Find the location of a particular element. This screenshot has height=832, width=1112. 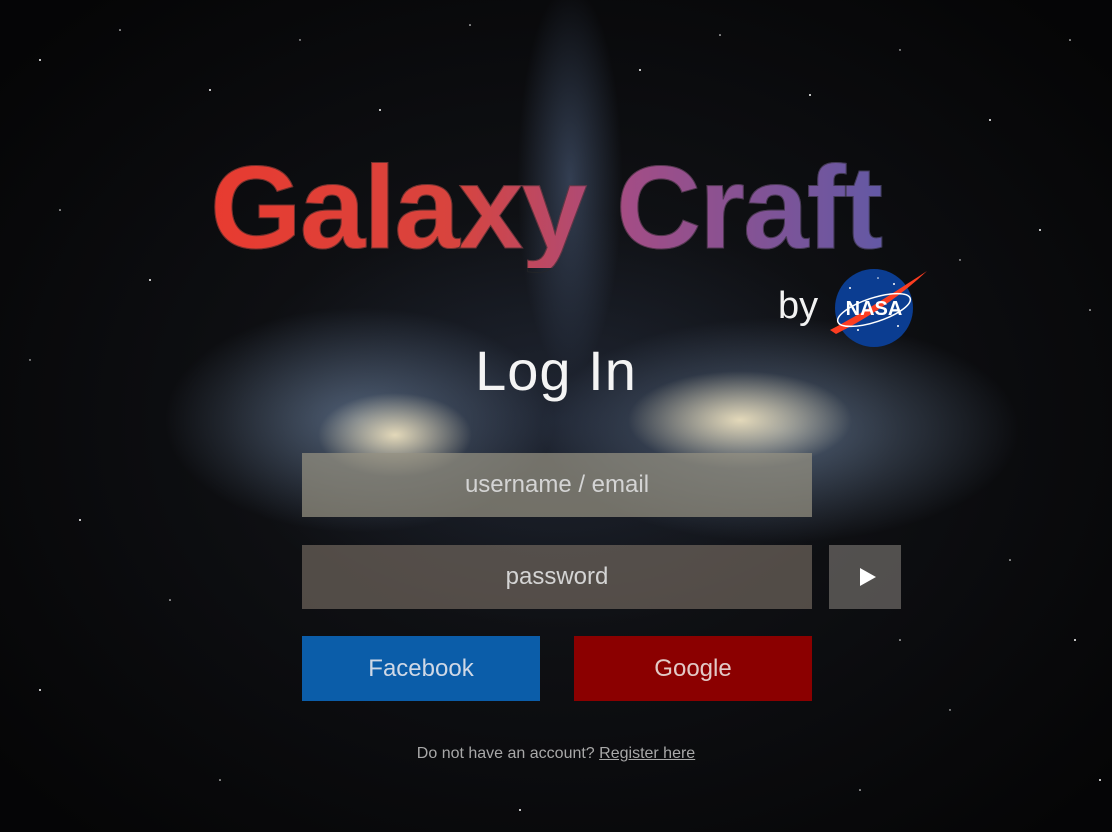

register-prompt: Do not have an account? Register here is located at coordinates (556, 754).